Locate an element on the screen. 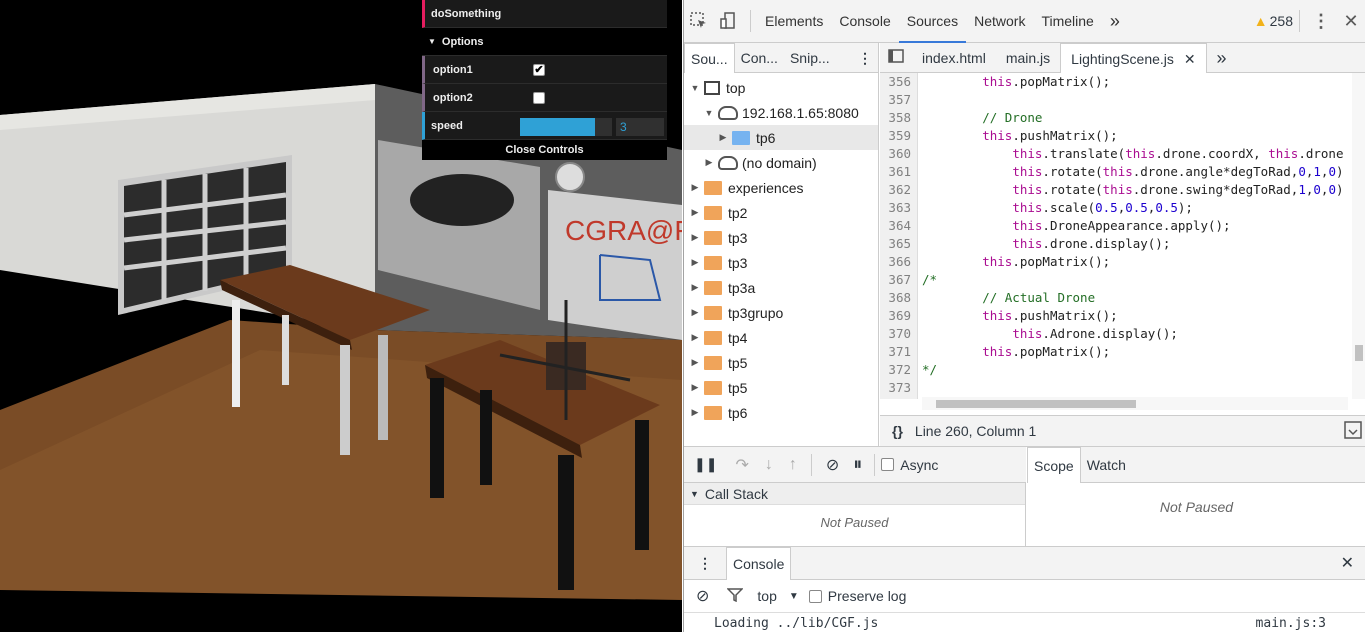 The width and height of the screenshot is (1365, 632). tab-scope: Scope is located at coordinates (1054, 464).